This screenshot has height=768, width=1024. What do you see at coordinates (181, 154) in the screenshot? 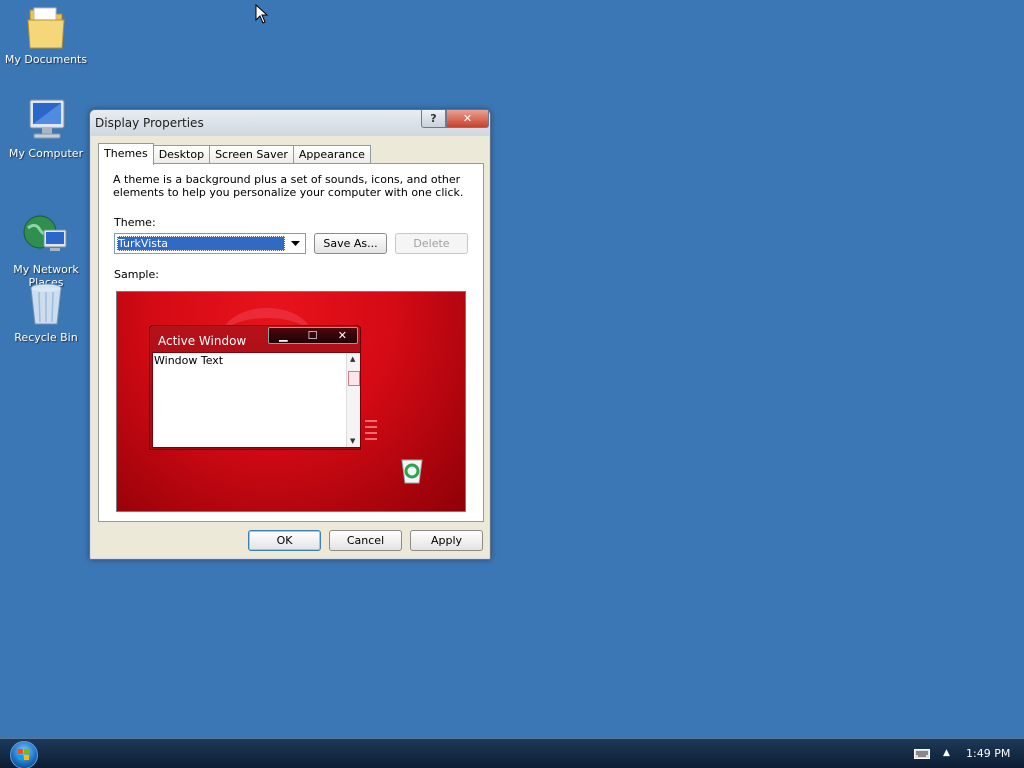
I see `tab-desktop: Desktop` at bounding box center [181, 154].